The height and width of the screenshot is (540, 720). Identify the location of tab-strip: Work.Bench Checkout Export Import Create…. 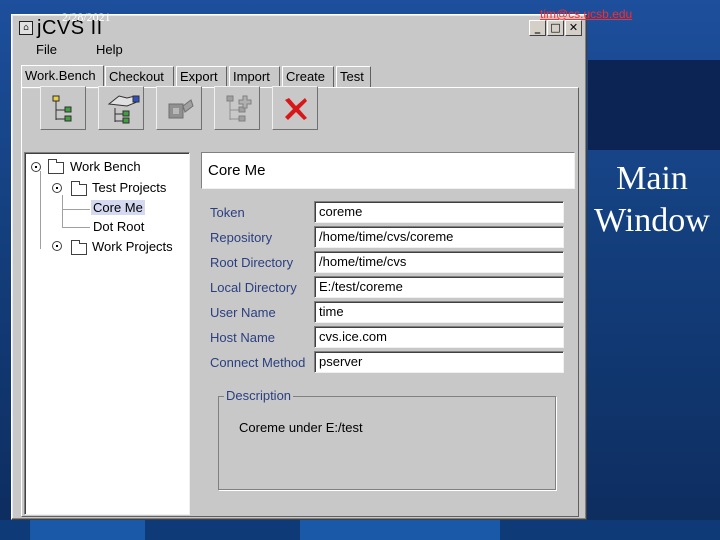
(301, 77).